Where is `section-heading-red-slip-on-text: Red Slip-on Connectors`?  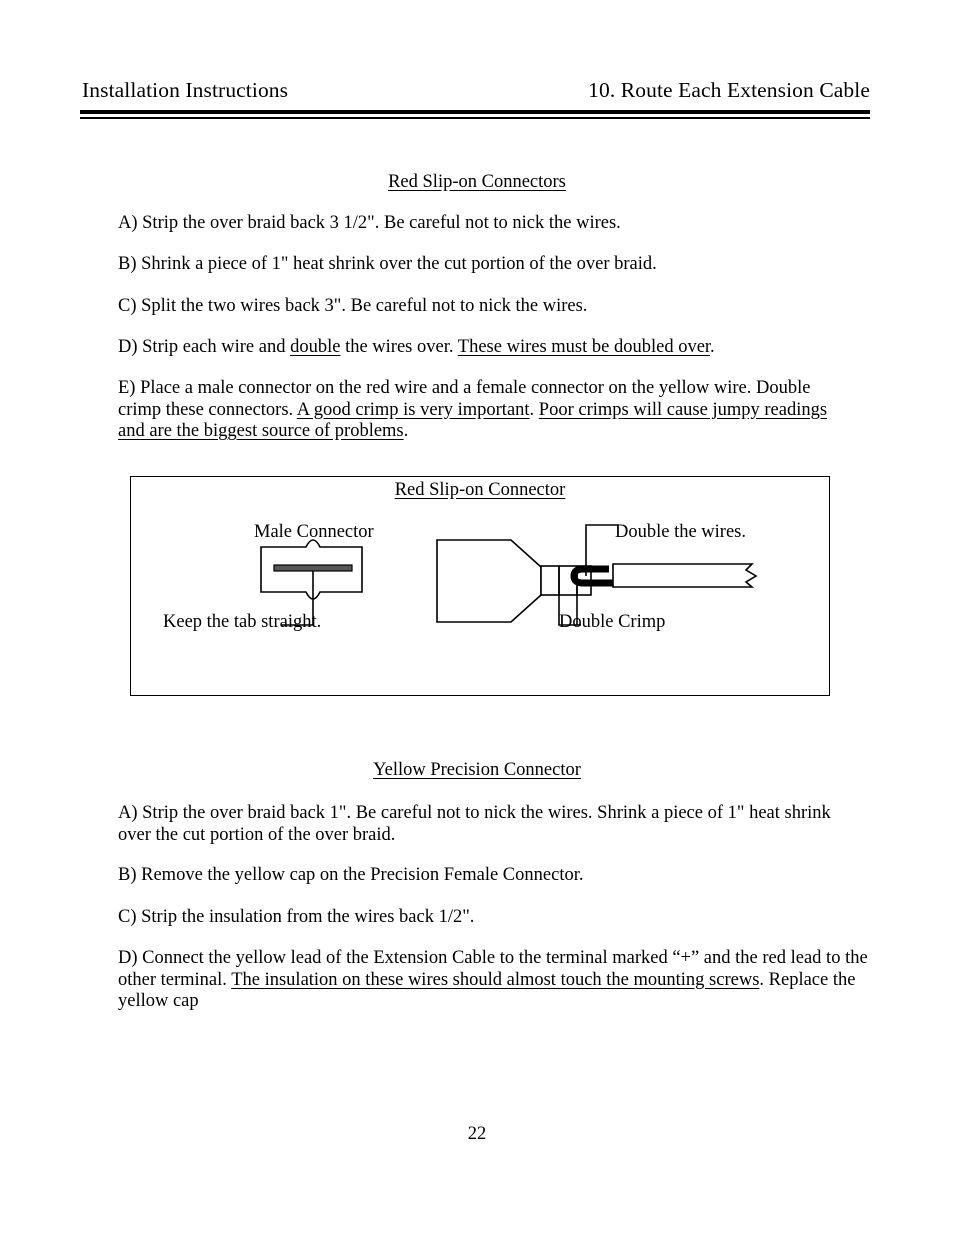
section-heading-red-slip-on-text: Red Slip-on Connectors is located at coordinates (477, 182).